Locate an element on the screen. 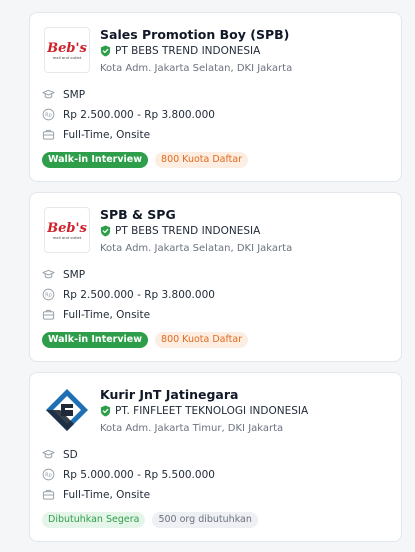 This screenshot has height=552, width=415. company-name-label: PT. FINFLEET TEKNOLOGI INDONESIA is located at coordinates (212, 411).